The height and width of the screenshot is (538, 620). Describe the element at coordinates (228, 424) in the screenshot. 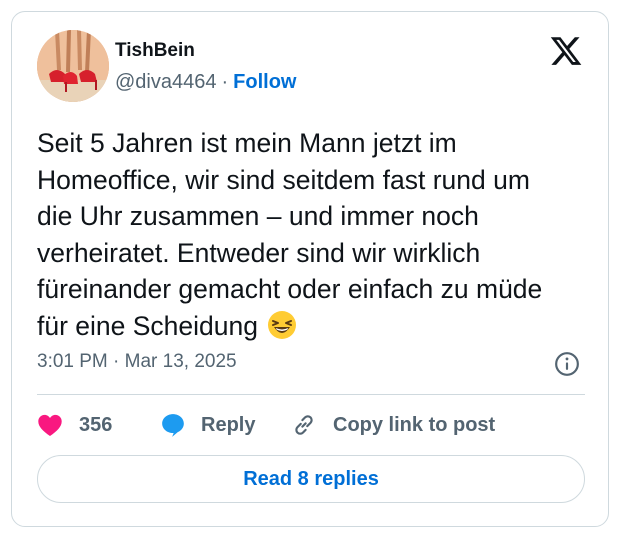

I see `reply-label: Reply` at that location.